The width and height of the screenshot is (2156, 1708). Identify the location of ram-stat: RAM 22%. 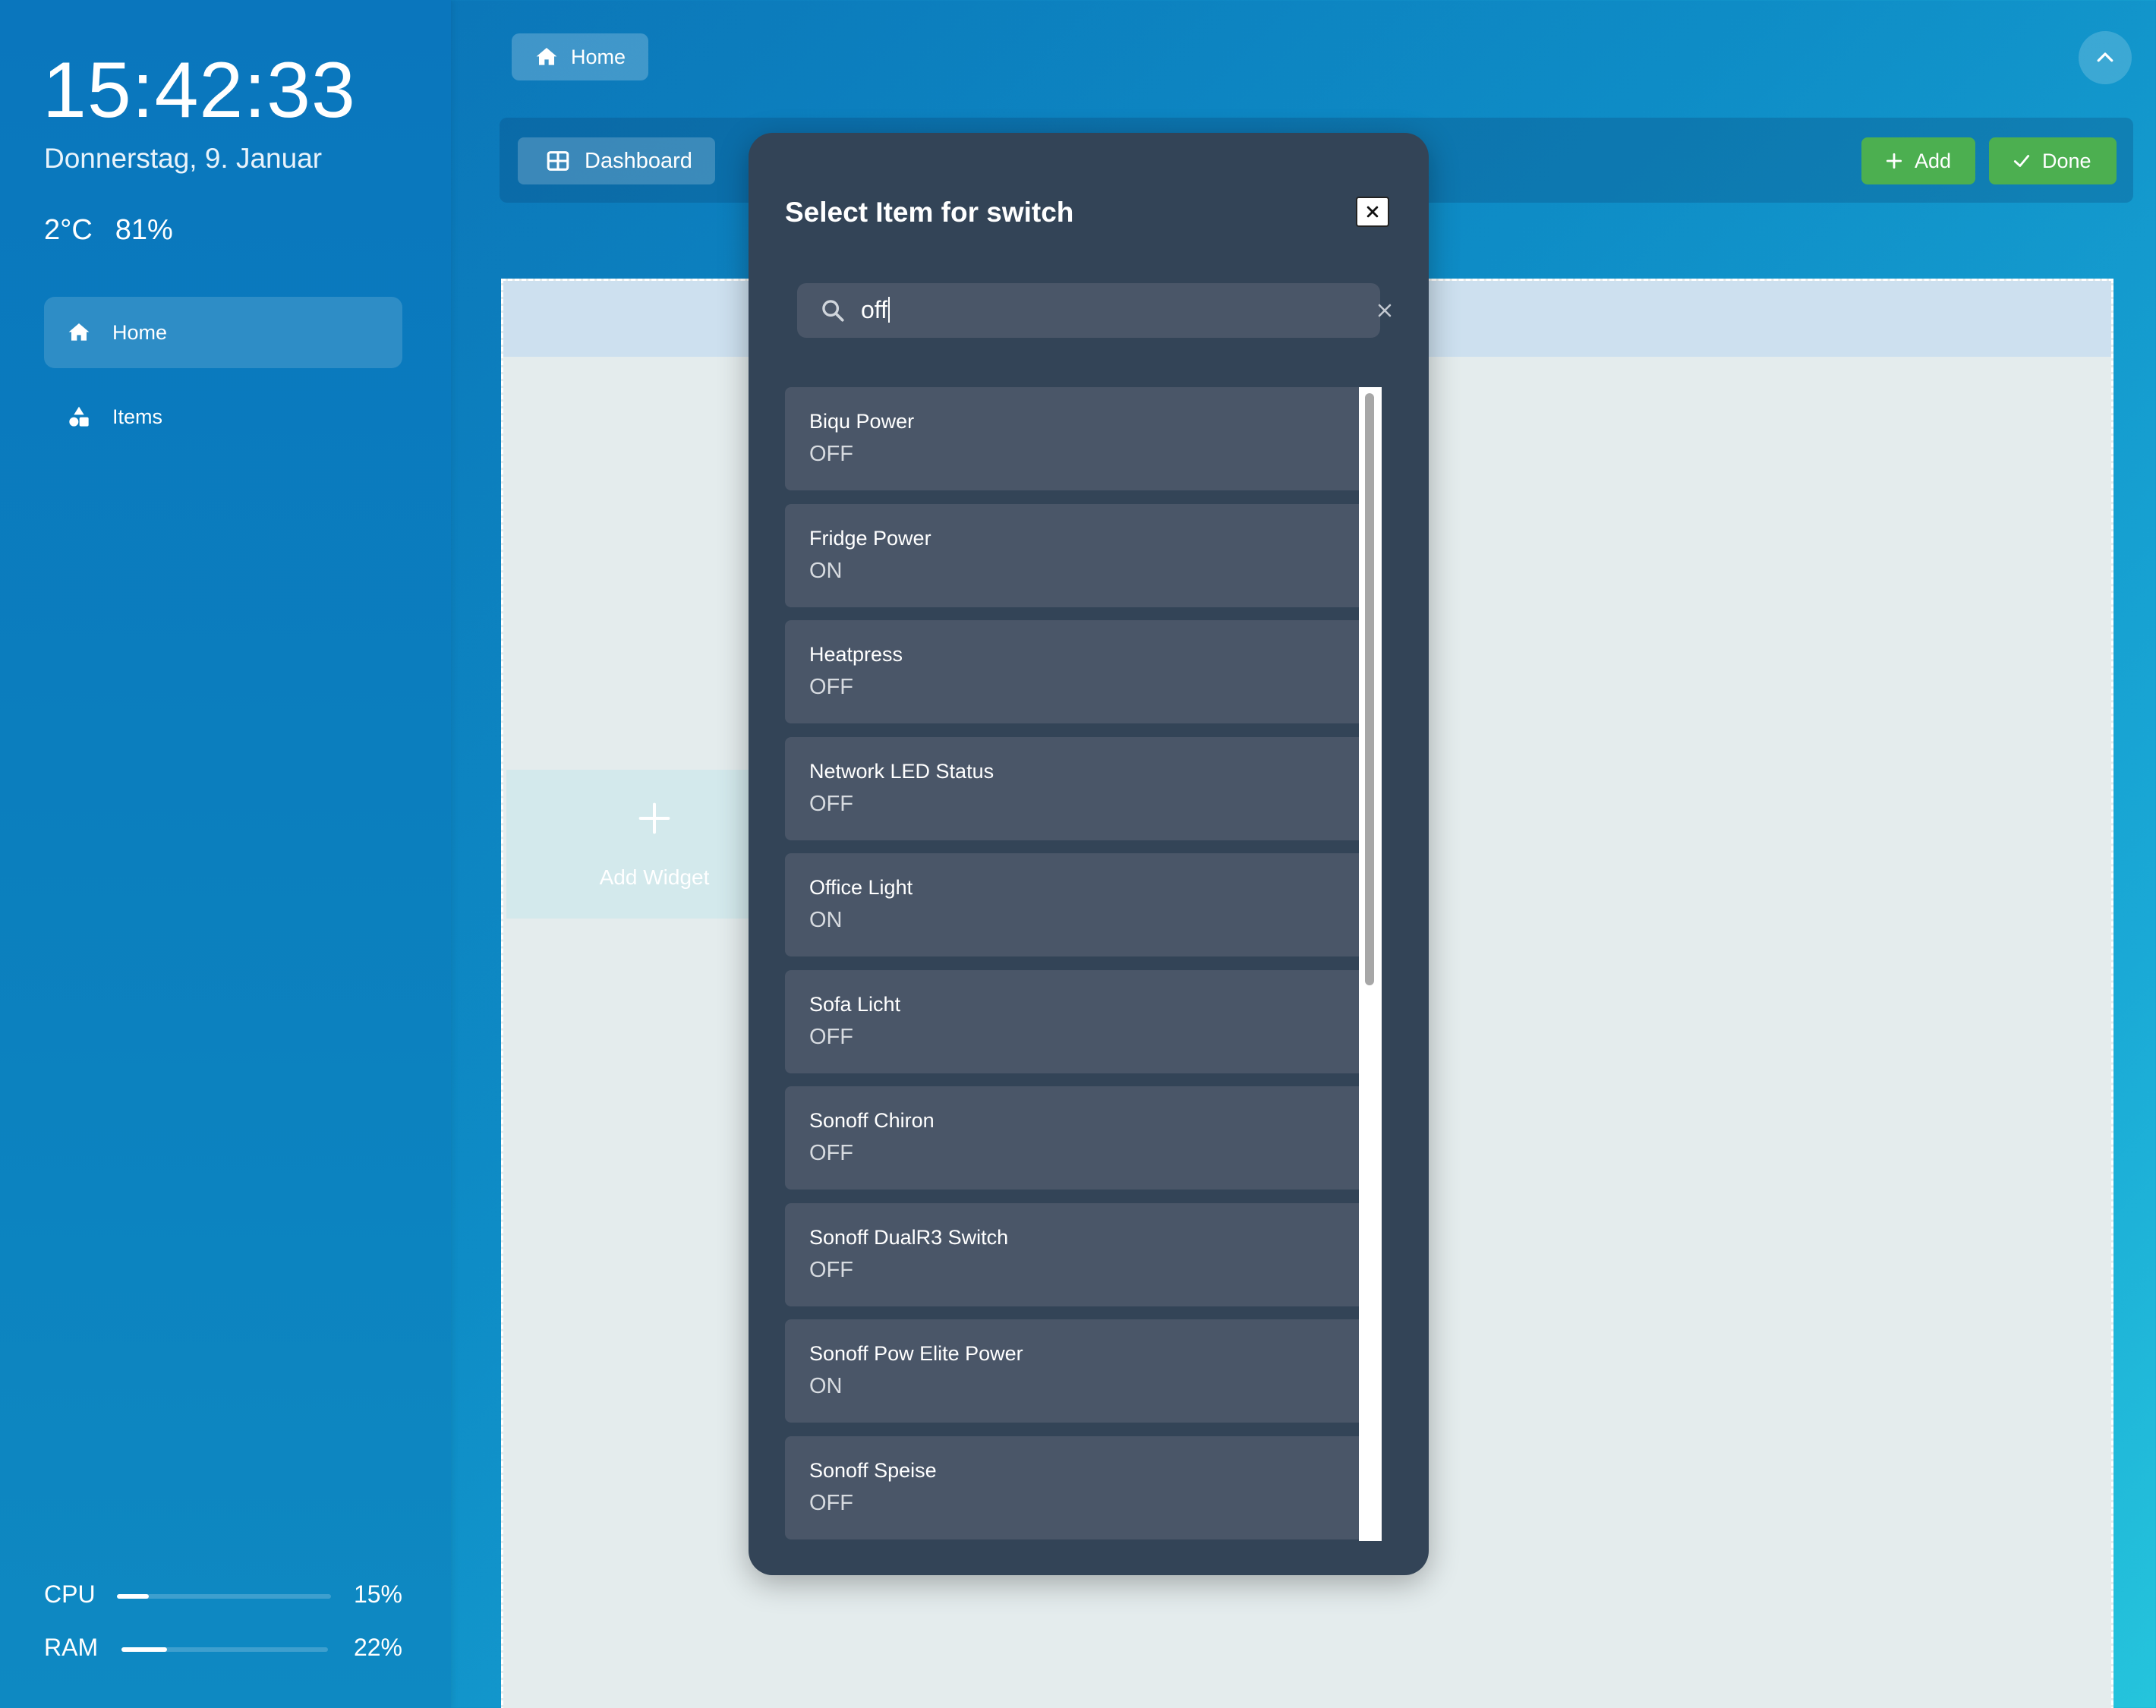
(223, 1649).